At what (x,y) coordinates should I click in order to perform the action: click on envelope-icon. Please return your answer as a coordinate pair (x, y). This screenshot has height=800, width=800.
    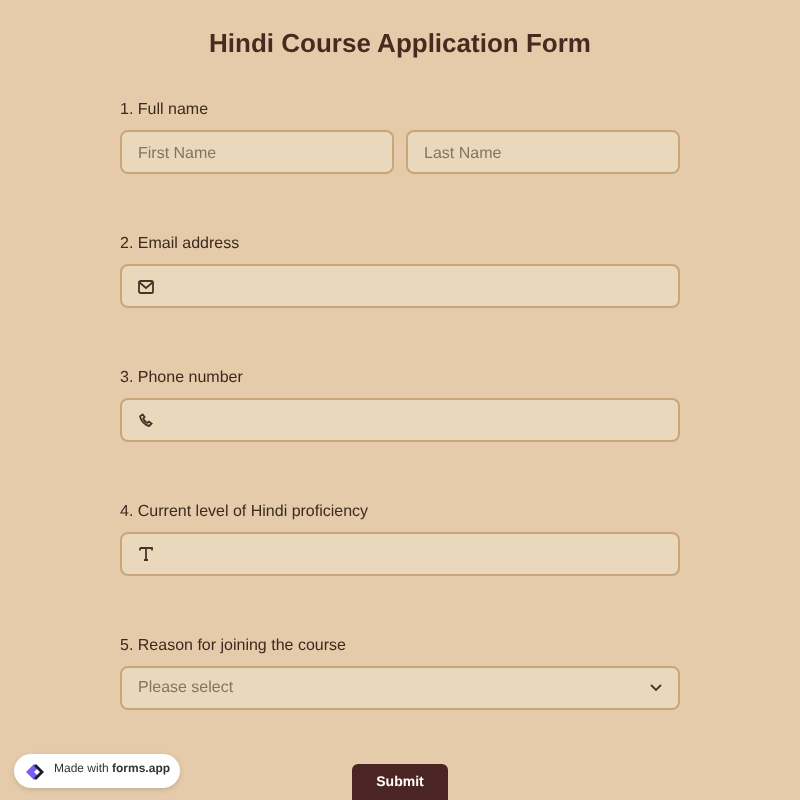
    Looking at the image, I should click on (146, 286).